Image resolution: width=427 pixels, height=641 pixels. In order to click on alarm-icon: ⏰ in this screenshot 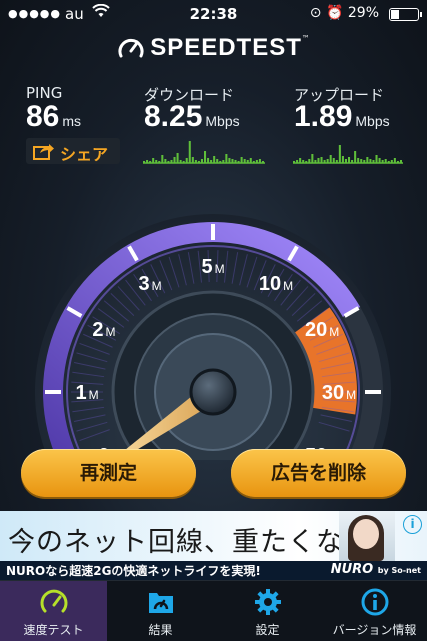, I will do `click(334, 13)`.